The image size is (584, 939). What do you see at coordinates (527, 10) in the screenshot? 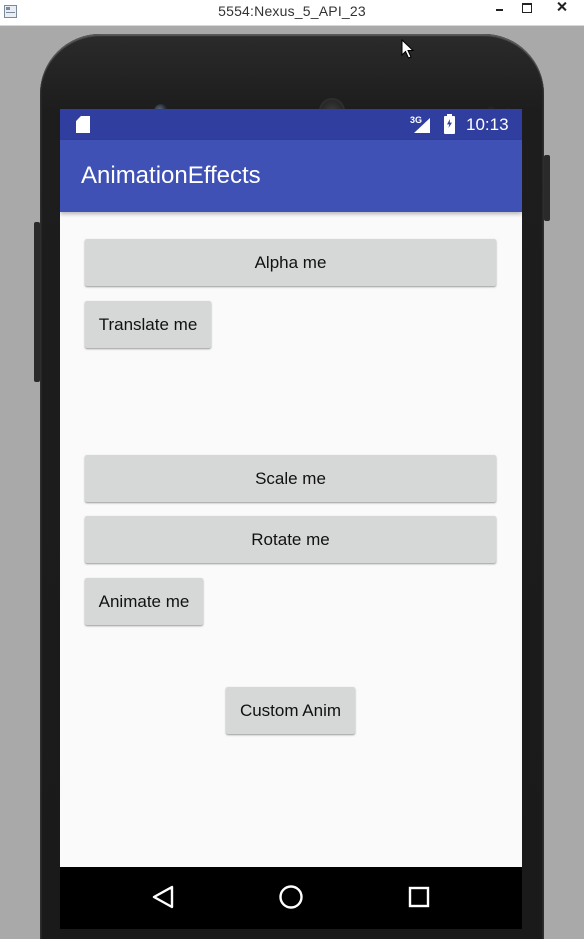
I see `maximize-icon` at bounding box center [527, 10].